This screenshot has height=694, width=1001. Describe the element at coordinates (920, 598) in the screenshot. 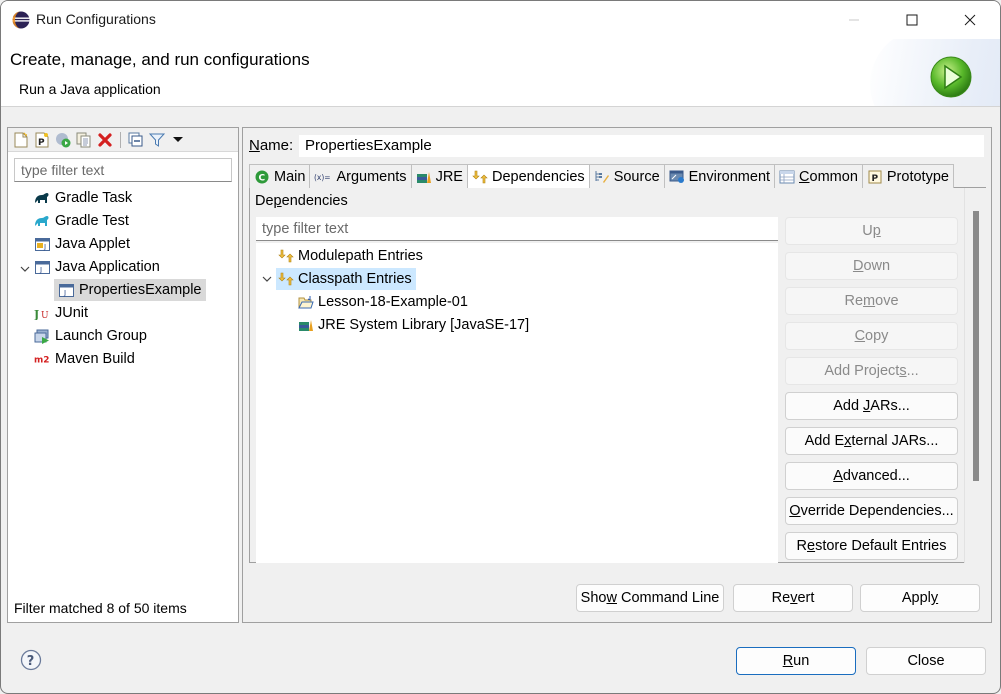

I see `apply-button: Apply` at that location.